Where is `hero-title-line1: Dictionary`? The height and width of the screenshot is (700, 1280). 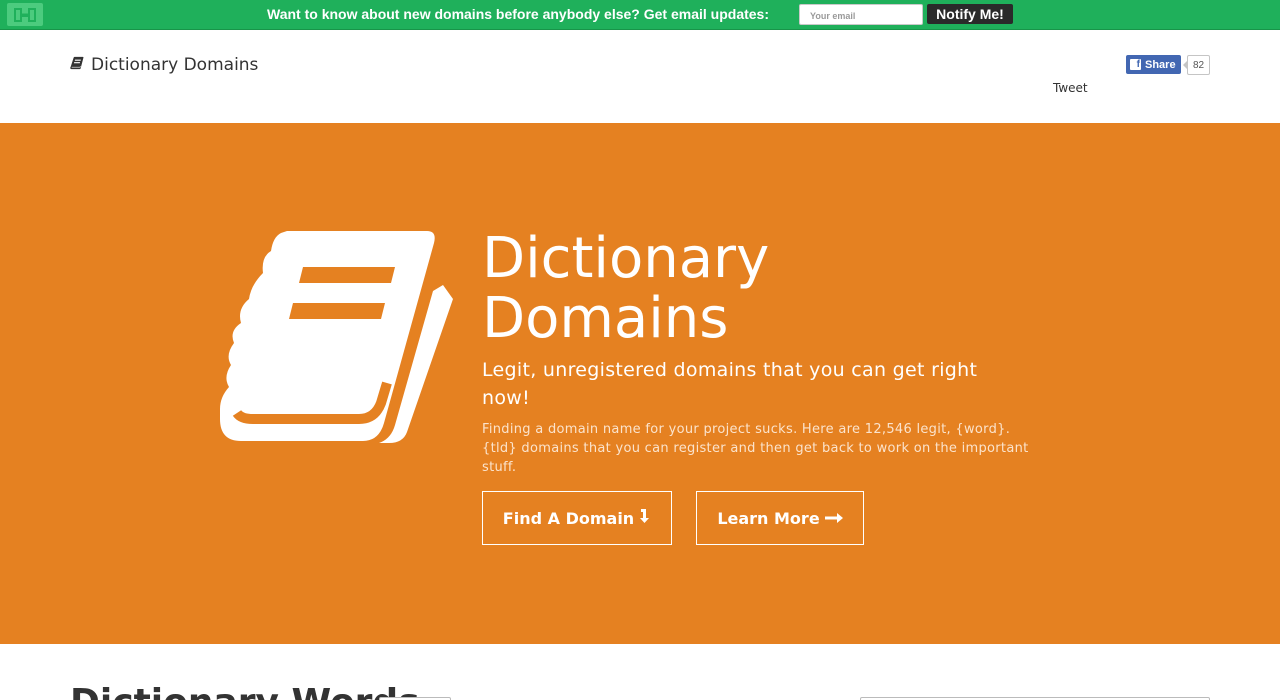
hero-title-line1: Dictionary is located at coordinates (626, 258).